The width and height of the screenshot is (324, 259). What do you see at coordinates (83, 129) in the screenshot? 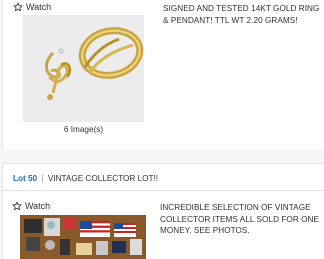
I see `image-count: 6 Image(s)` at bounding box center [83, 129].